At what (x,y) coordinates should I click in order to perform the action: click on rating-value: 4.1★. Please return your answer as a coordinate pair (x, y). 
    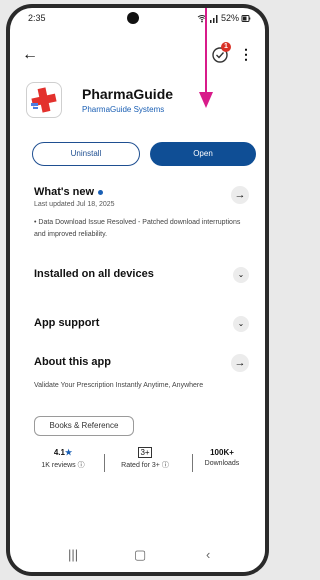
    Looking at the image, I should click on (63, 452).